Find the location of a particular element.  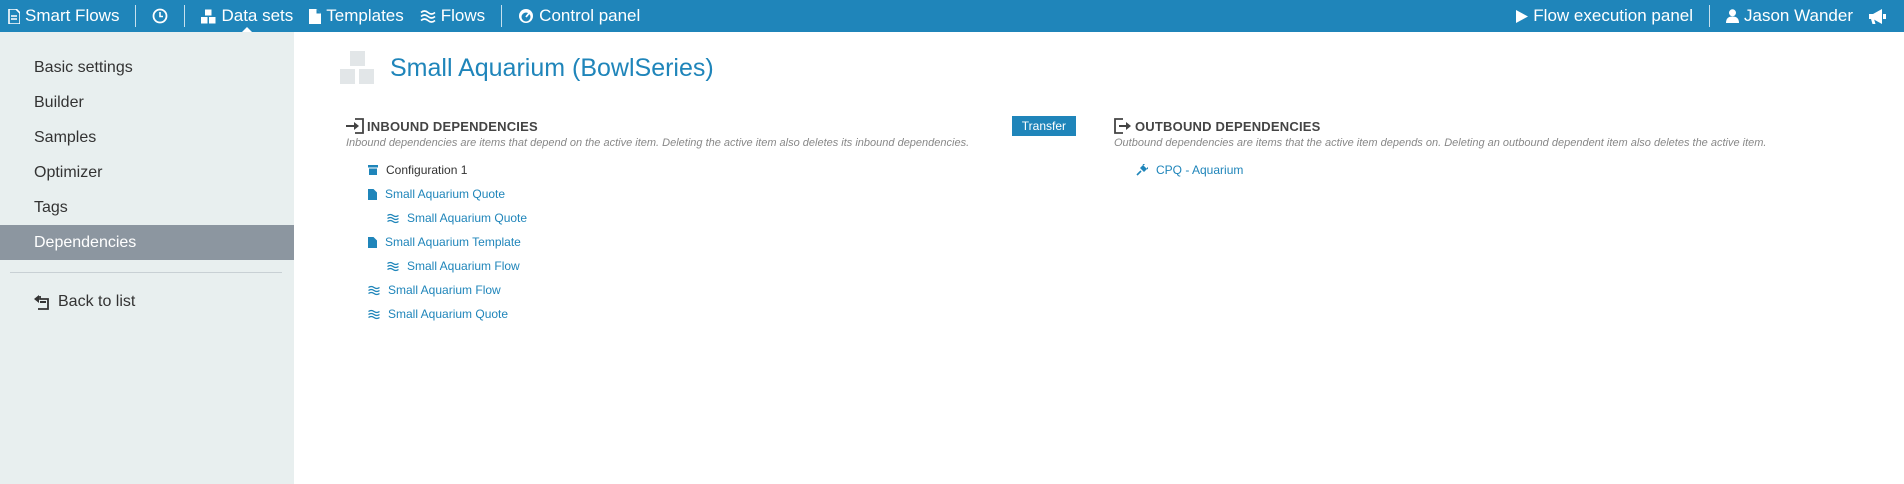

user-icon is located at coordinates (1733, 16).